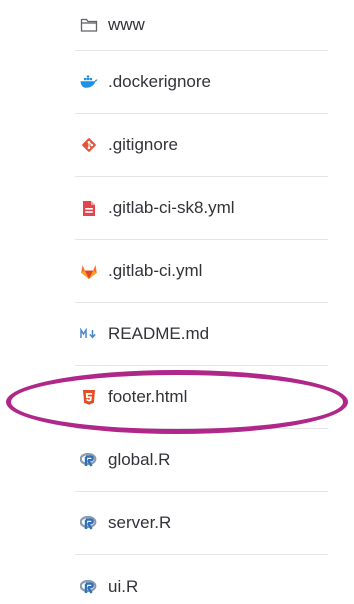  I want to click on file-row-gitlab-ci-sk8: .gitlab-ci-sk8.yml, so click(201, 208).